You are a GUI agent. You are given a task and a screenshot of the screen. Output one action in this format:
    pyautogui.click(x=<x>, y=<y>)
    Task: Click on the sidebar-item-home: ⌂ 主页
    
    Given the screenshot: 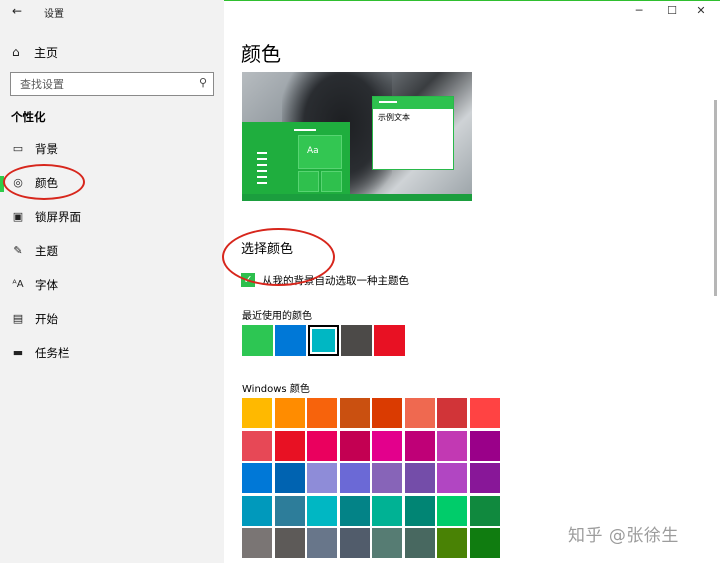 What is the action you would take?
    pyautogui.click(x=35, y=52)
    